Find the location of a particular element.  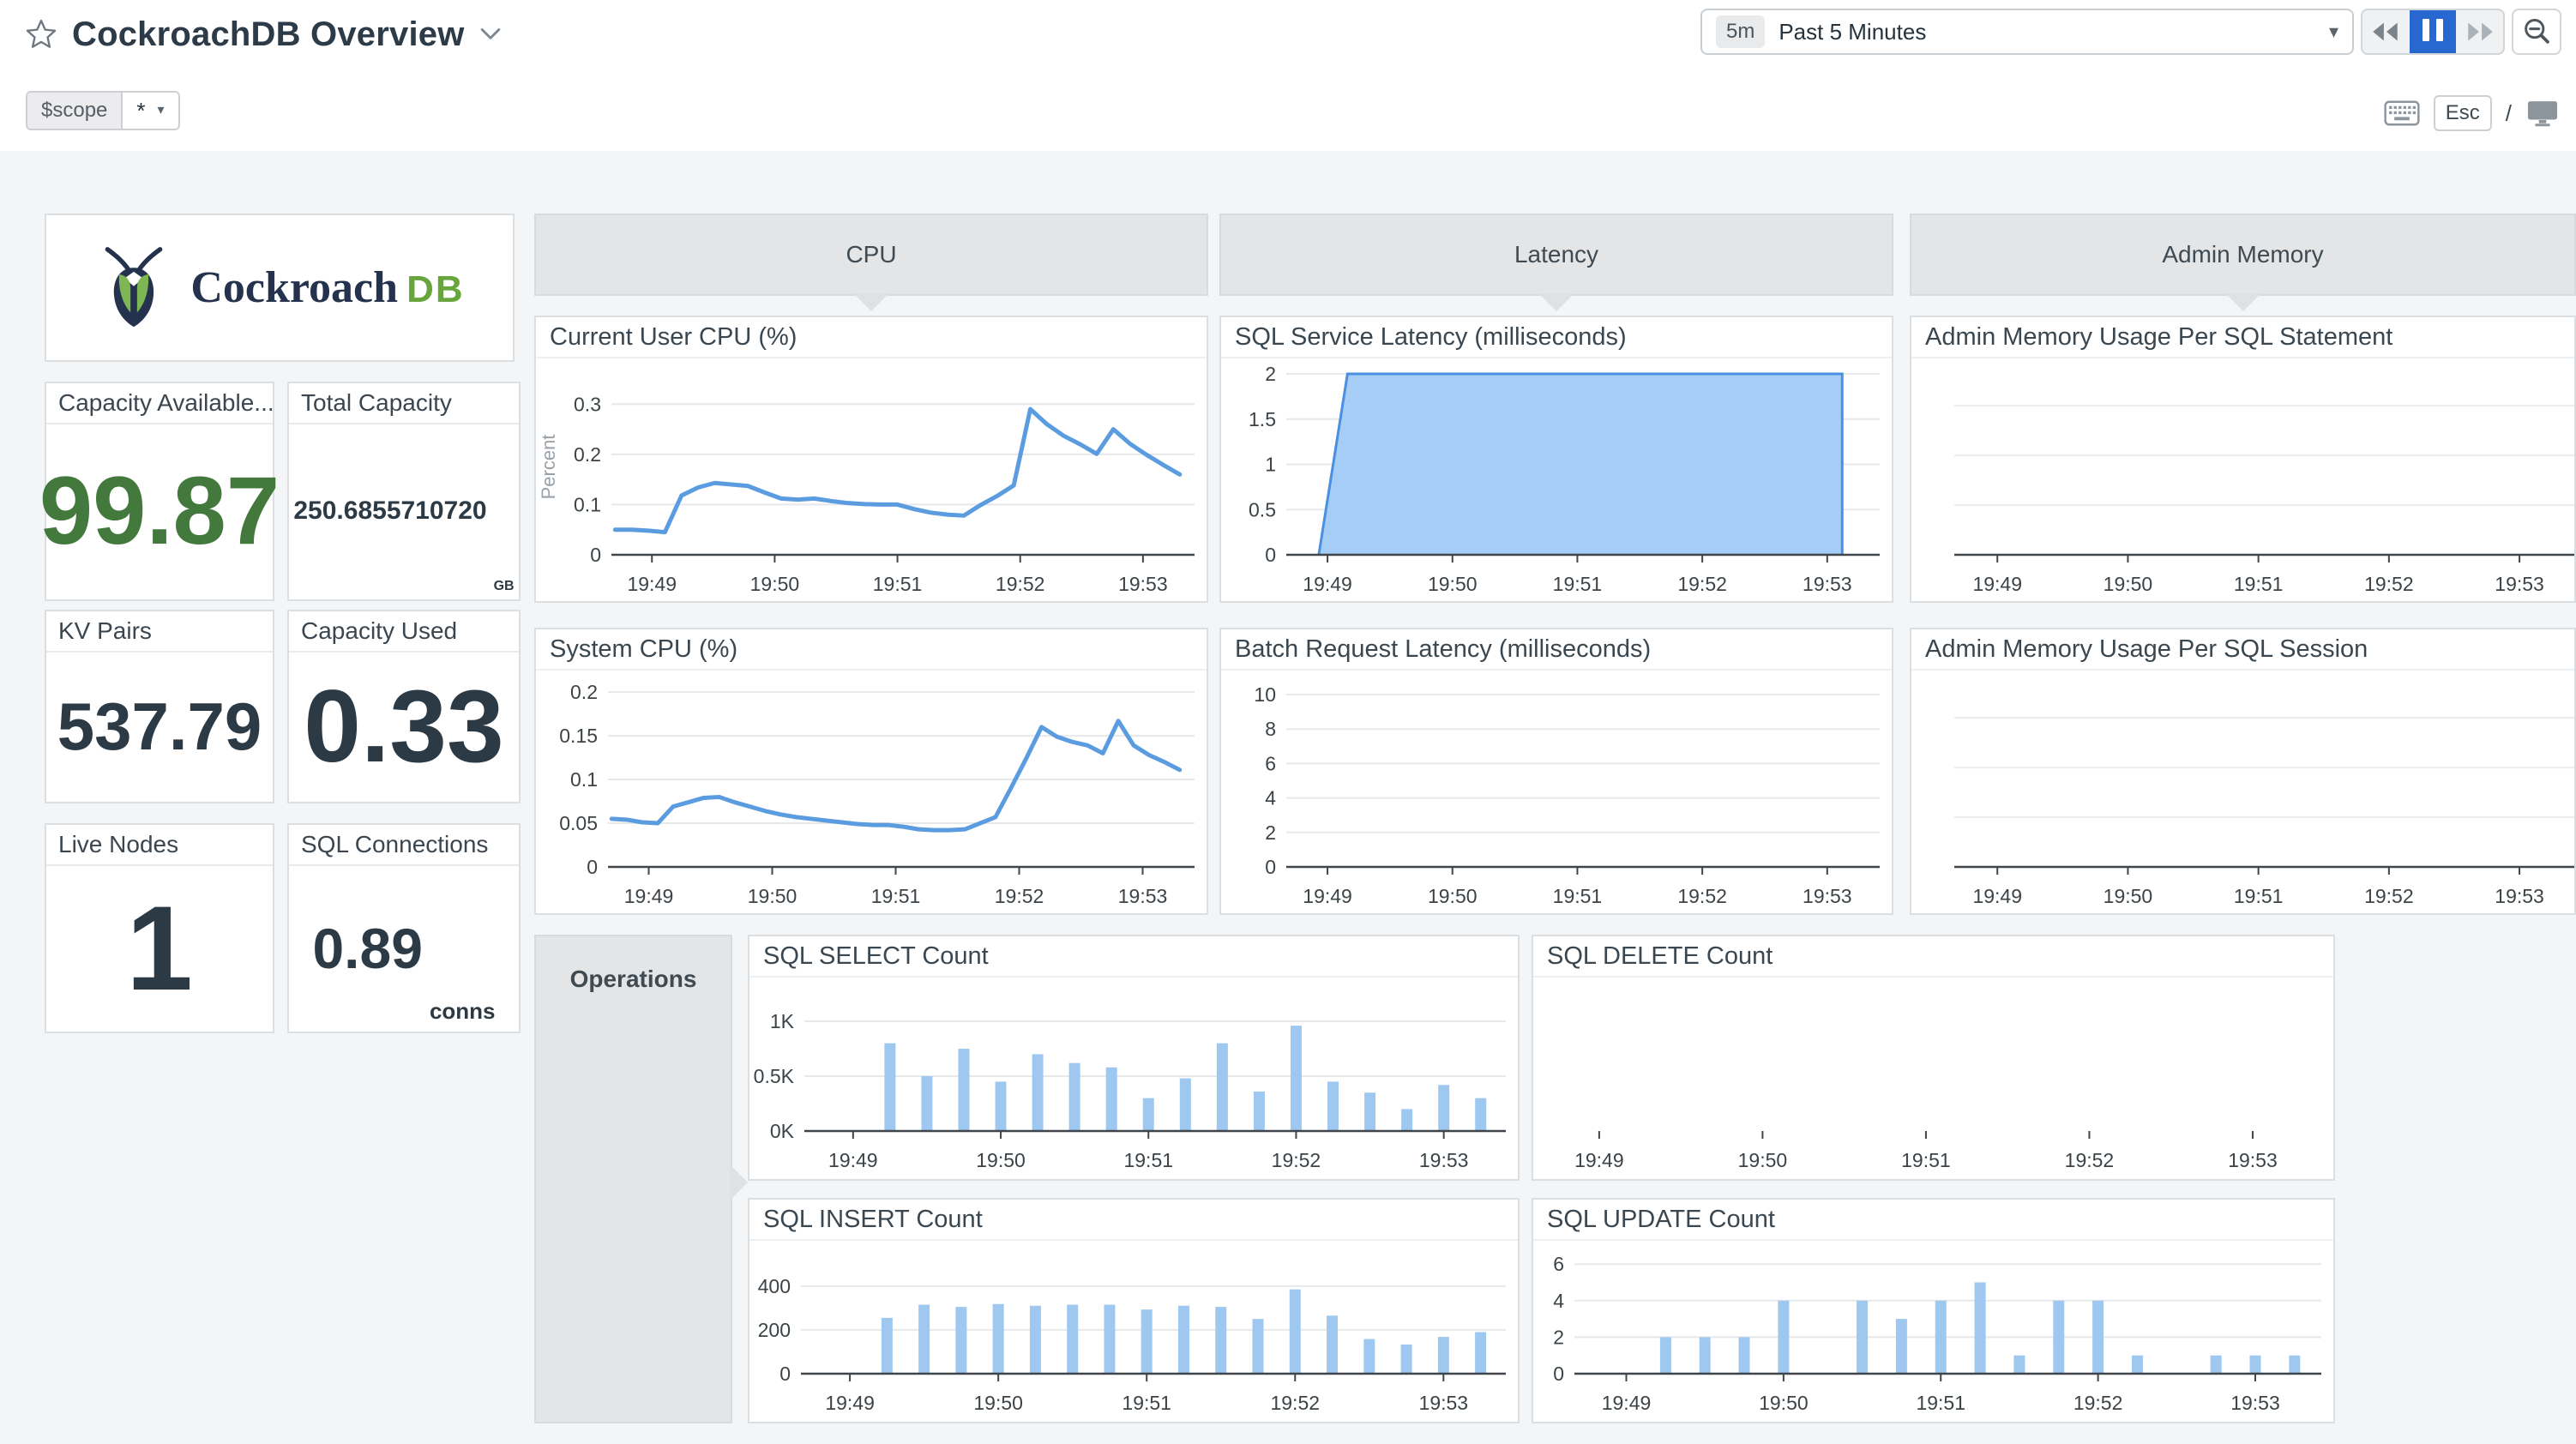

pause-button is located at coordinates (2433, 31).